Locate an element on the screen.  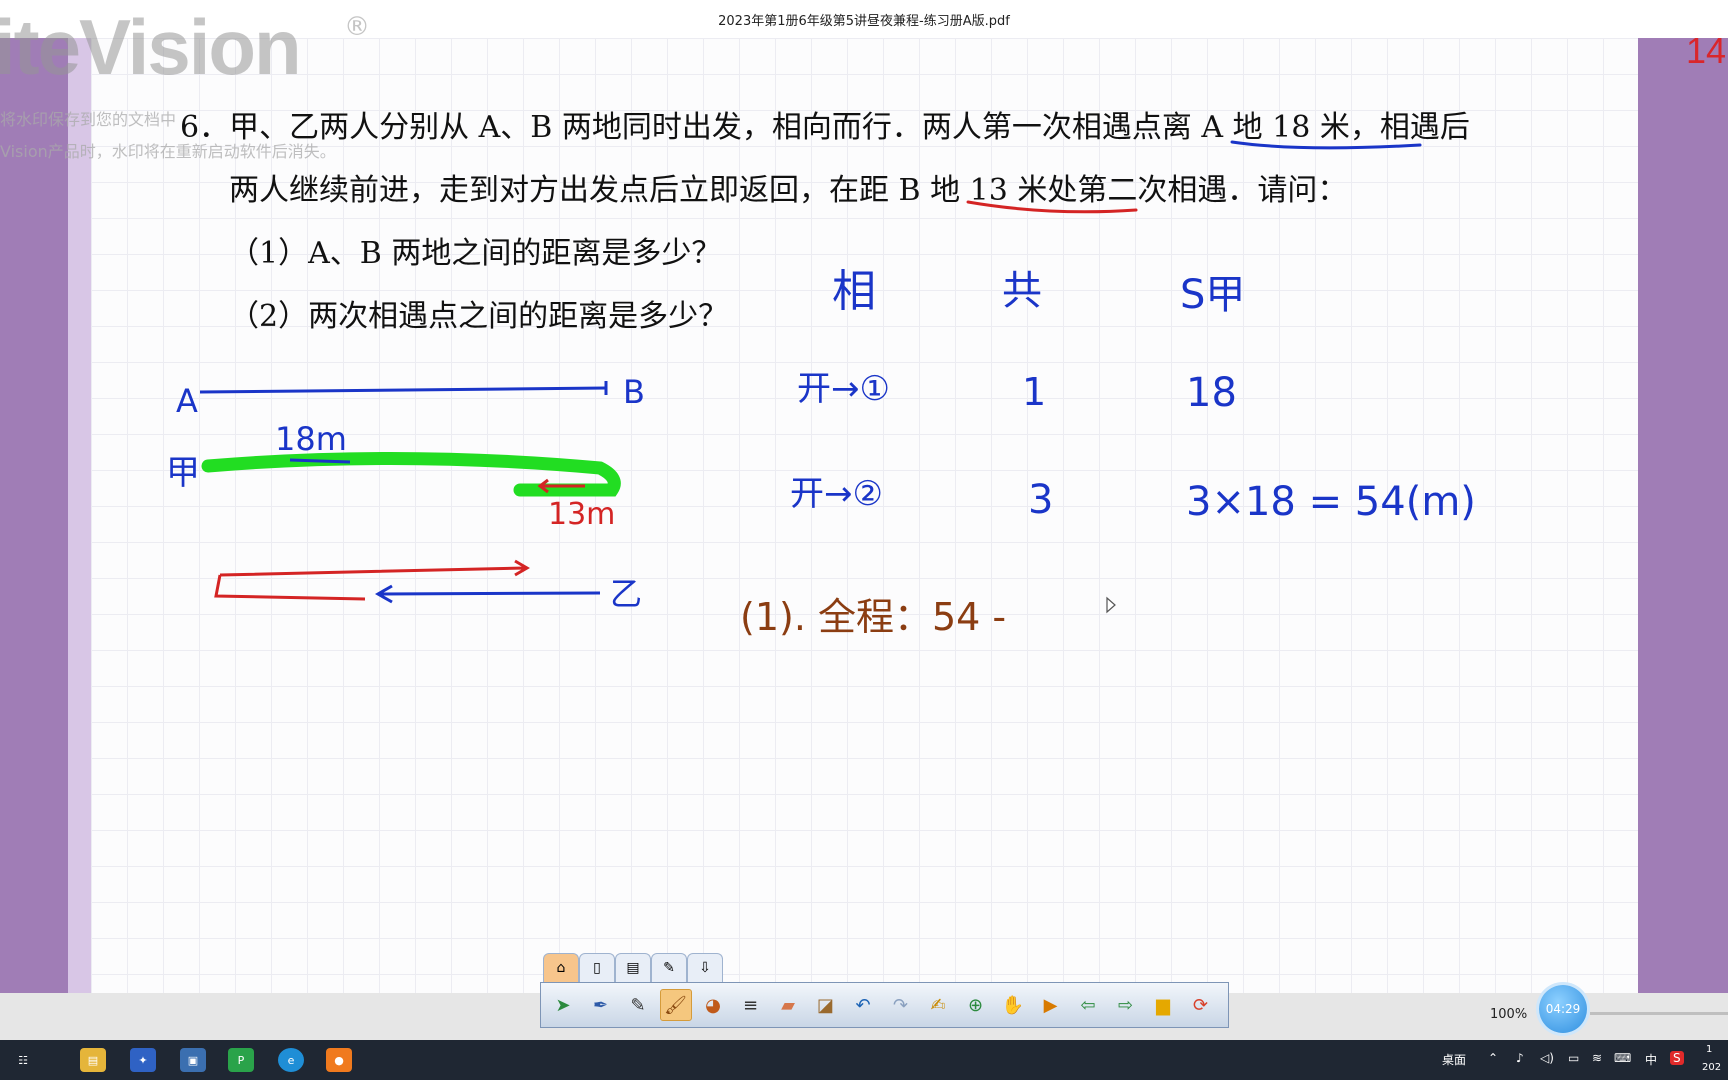
next-page-icon: ⇨ is located at coordinates (1126, 1005).